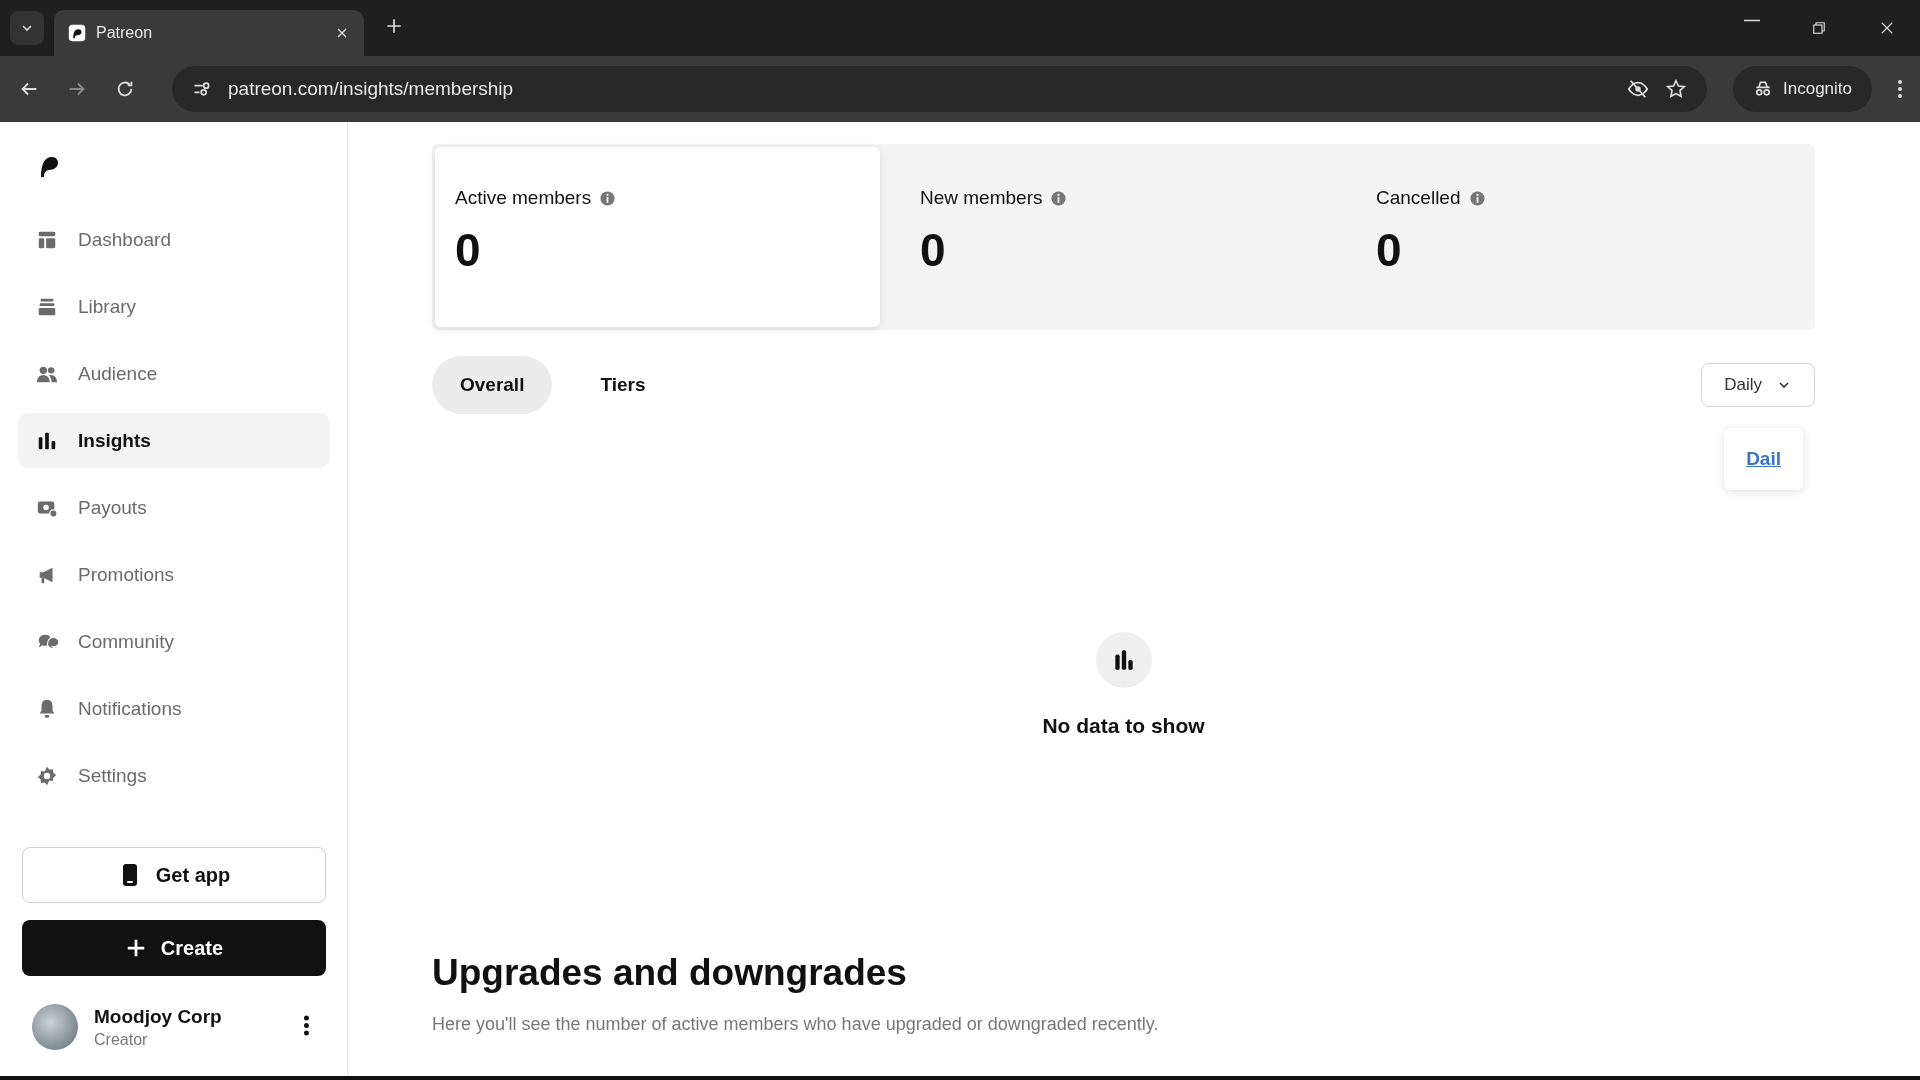 The image size is (1920, 1080). I want to click on stat-label: New members, so click(981, 198).